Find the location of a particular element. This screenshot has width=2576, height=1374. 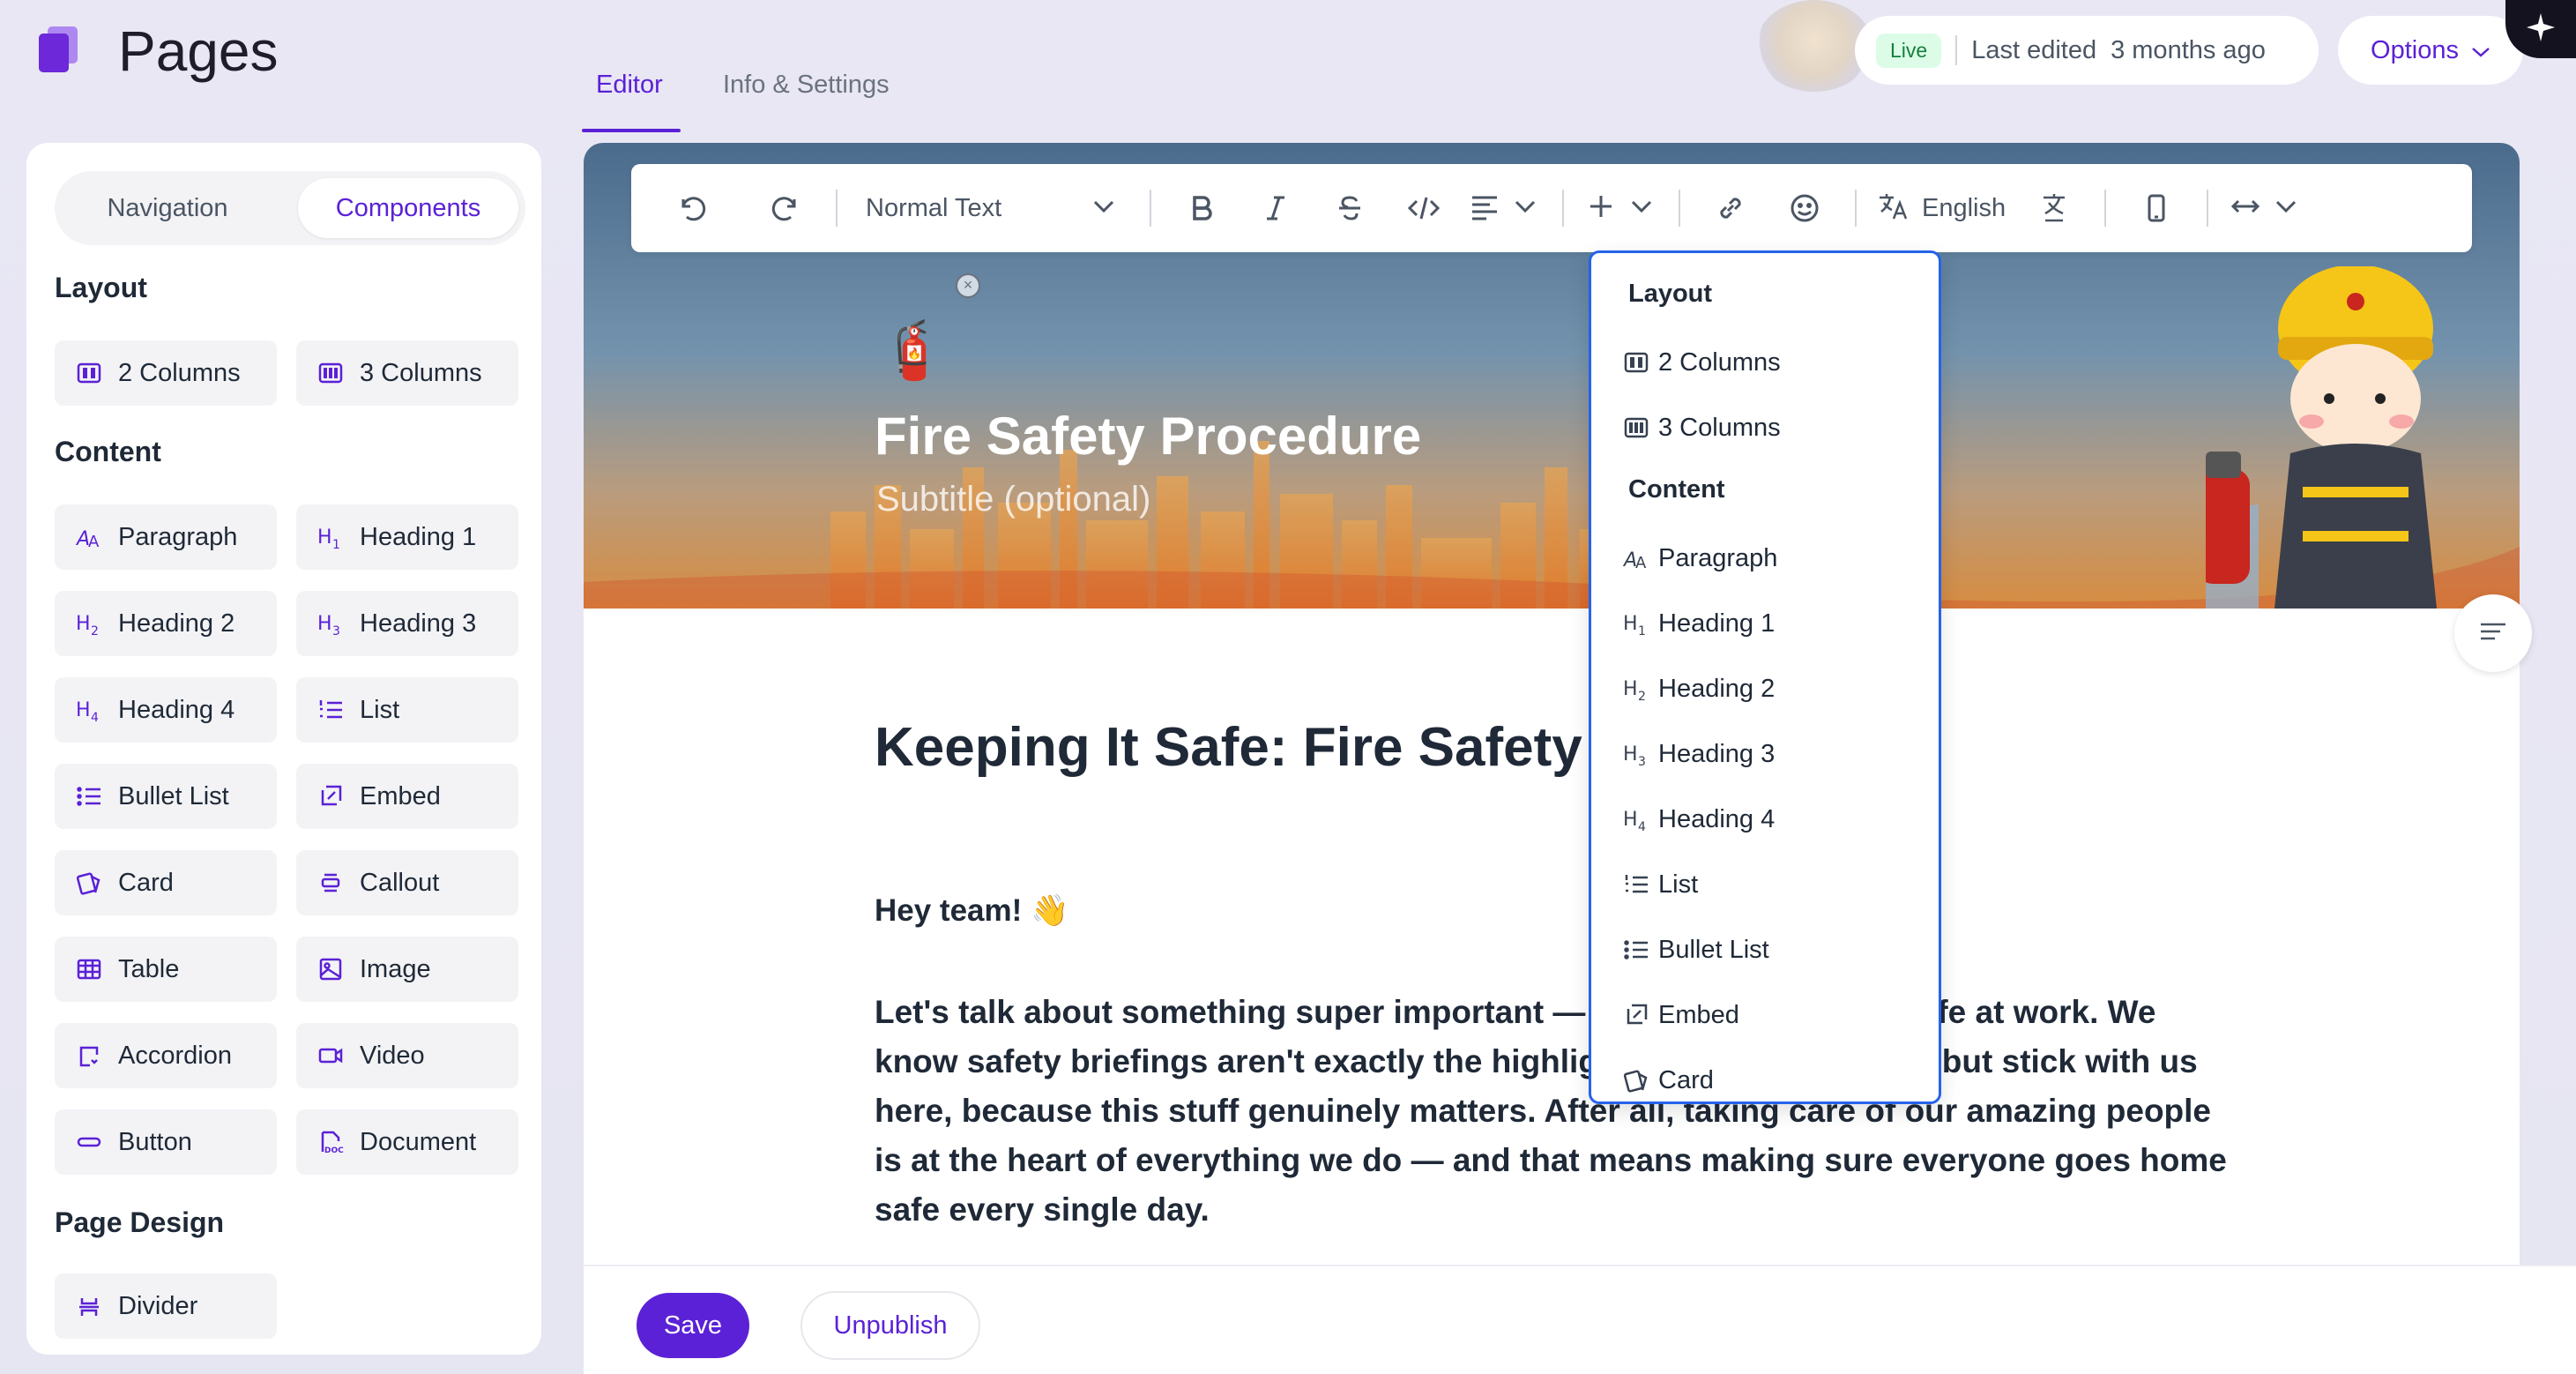

component-callout: Callout is located at coordinates (407, 882).